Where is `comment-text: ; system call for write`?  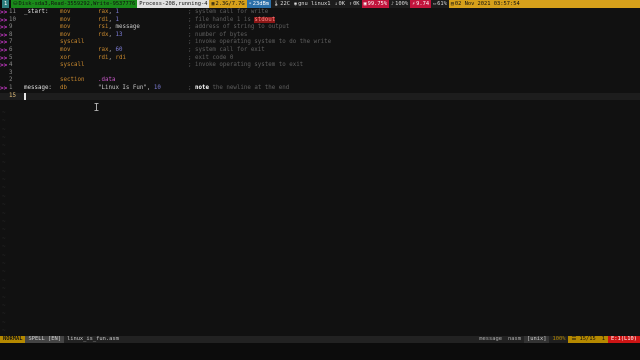
comment-text: ; system call for write is located at coordinates (228, 12).